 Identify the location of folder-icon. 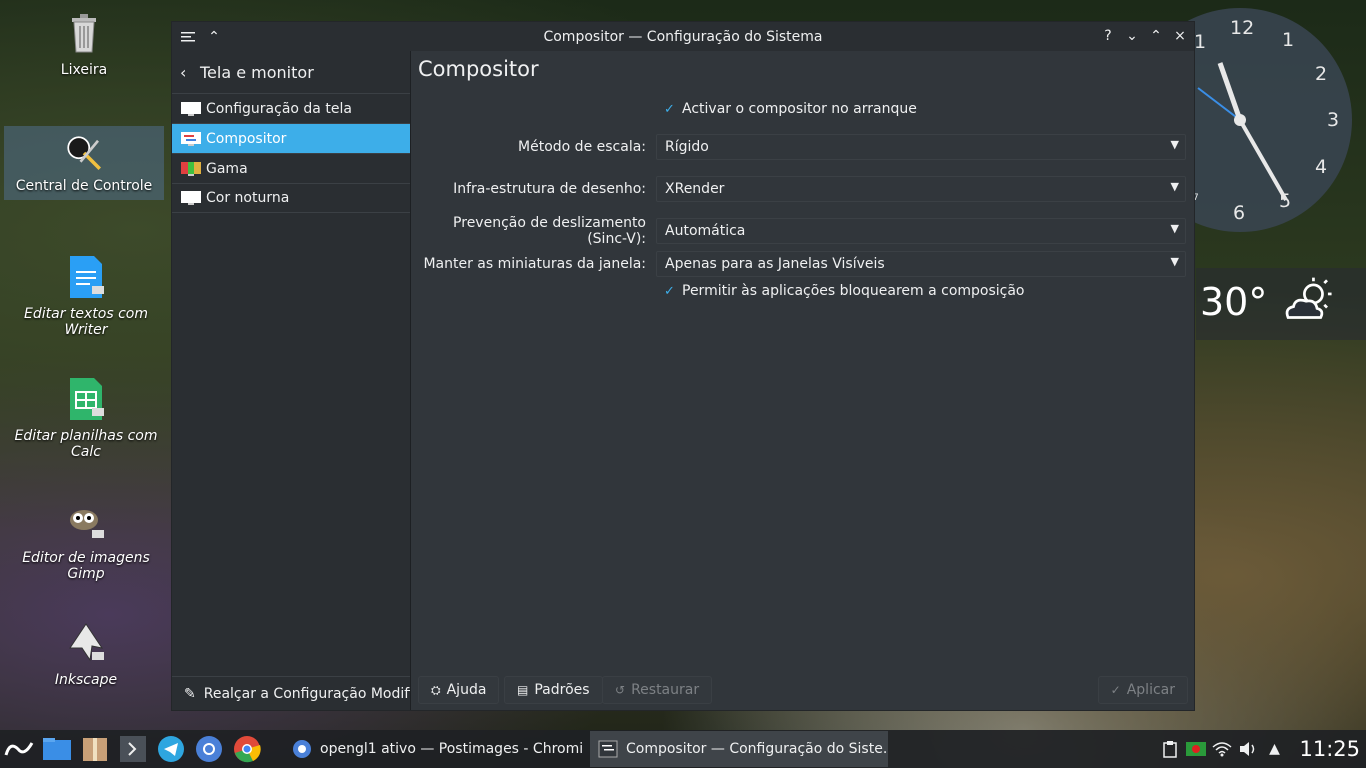
(57, 749).